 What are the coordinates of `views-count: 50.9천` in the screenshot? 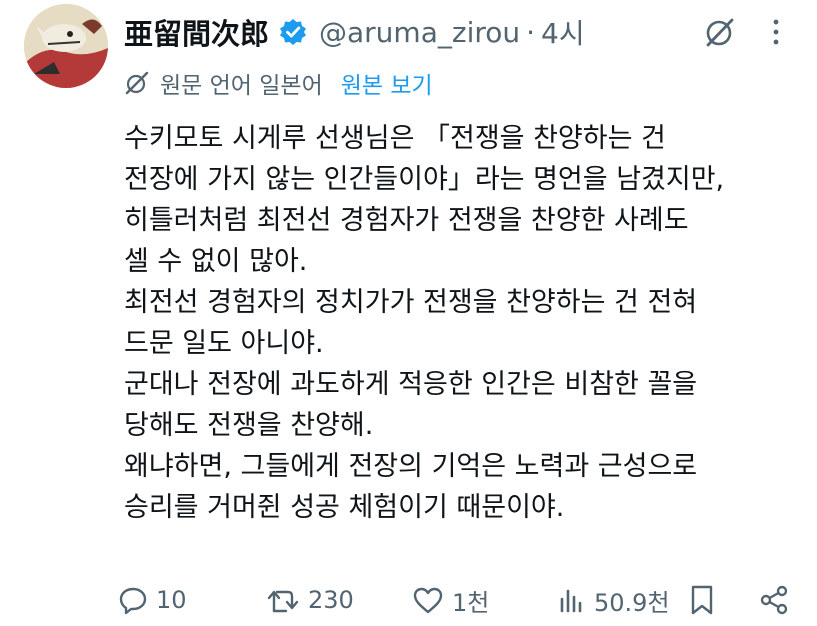 It's located at (632, 602).